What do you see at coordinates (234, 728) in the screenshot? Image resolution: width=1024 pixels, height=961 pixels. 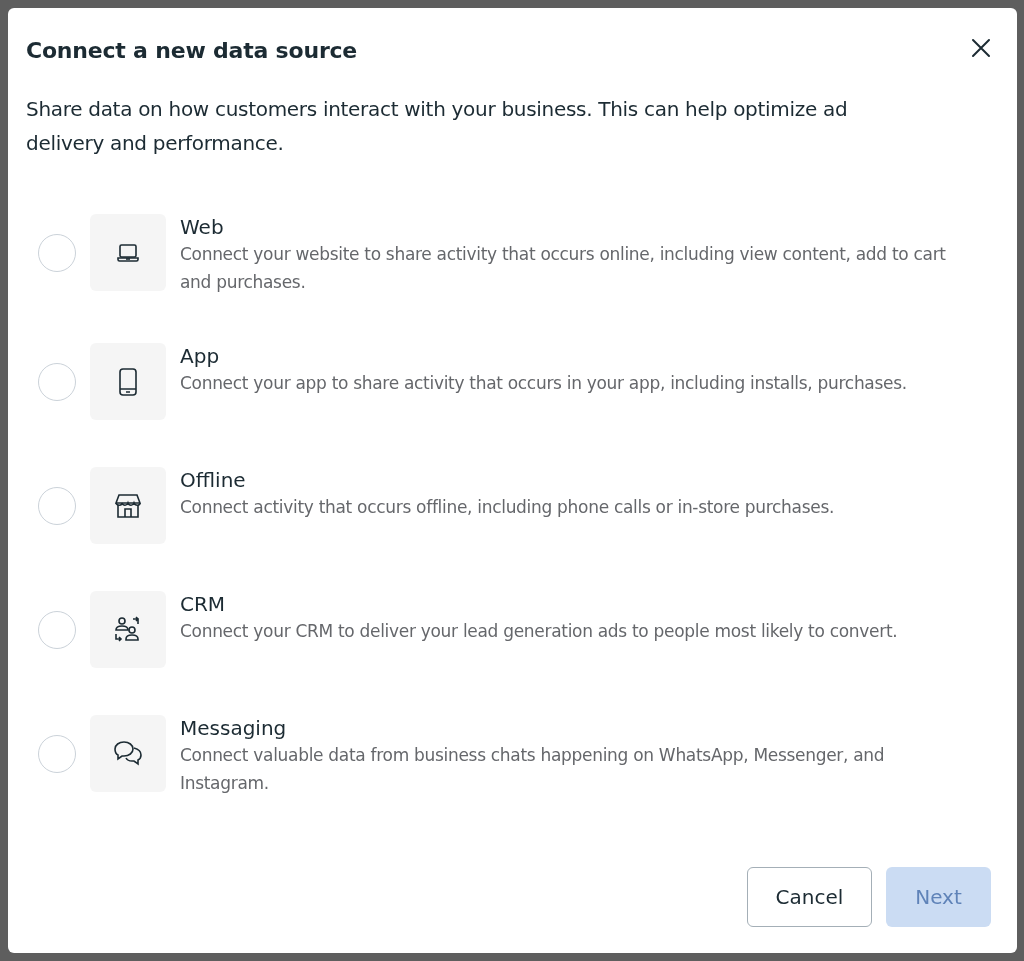 I see `option-title: Messaging` at bounding box center [234, 728].